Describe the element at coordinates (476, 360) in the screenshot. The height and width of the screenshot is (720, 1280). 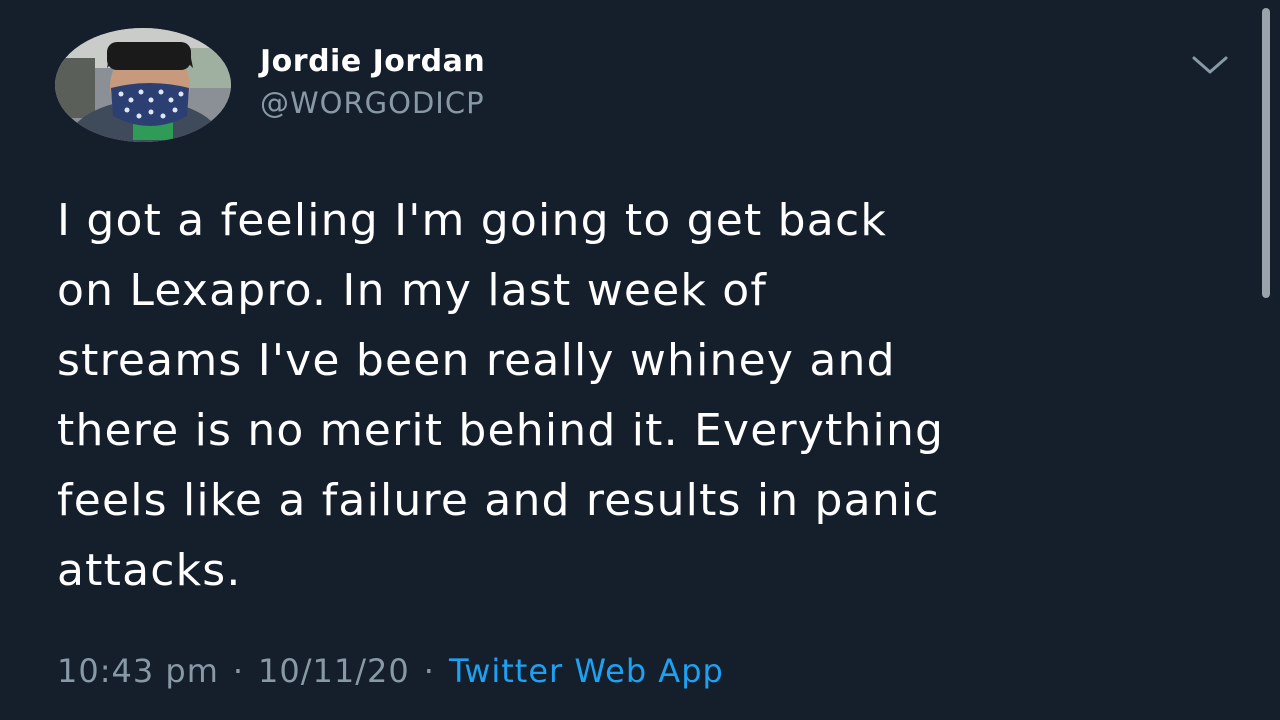
I see `tweet-text-line: streams I've been really whiney and` at that location.